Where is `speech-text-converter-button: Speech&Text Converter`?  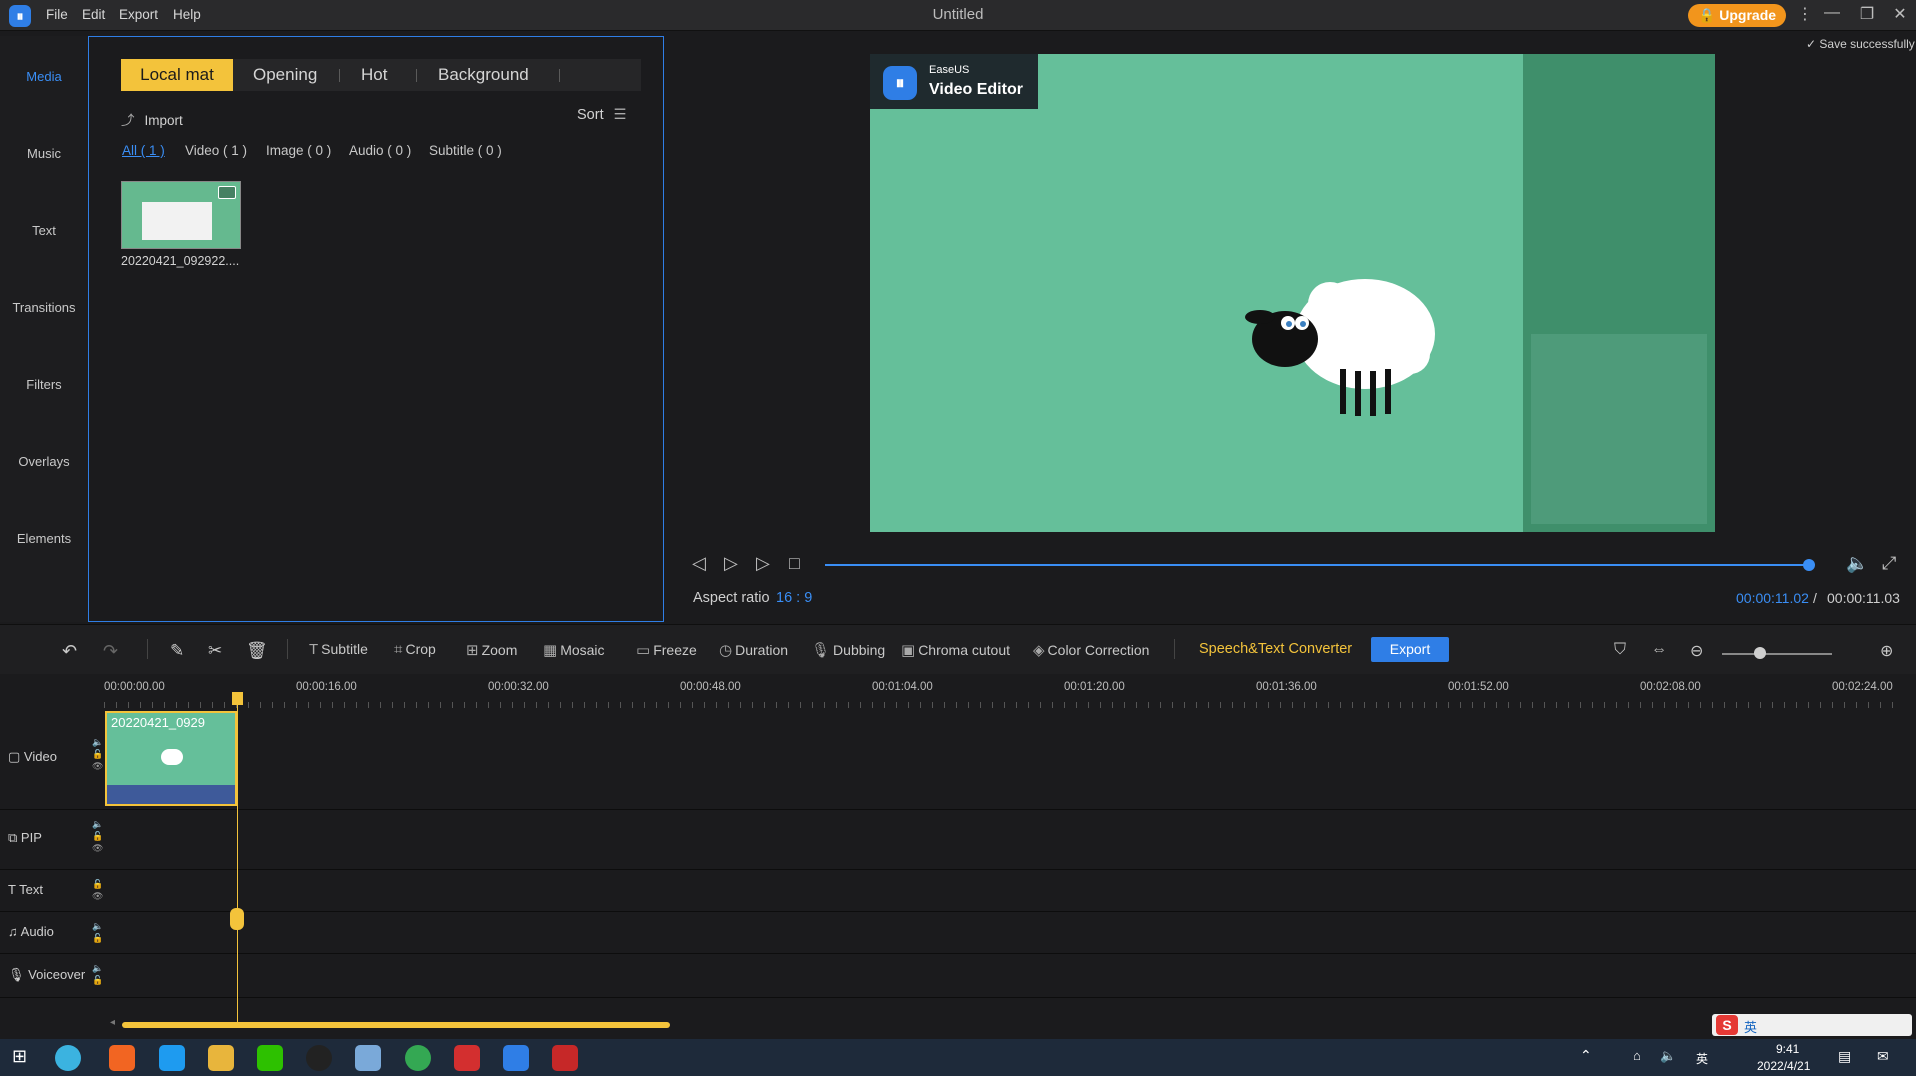
speech-text-converter-button: Speech&Text Converter is located at coordinates (1275, 649).